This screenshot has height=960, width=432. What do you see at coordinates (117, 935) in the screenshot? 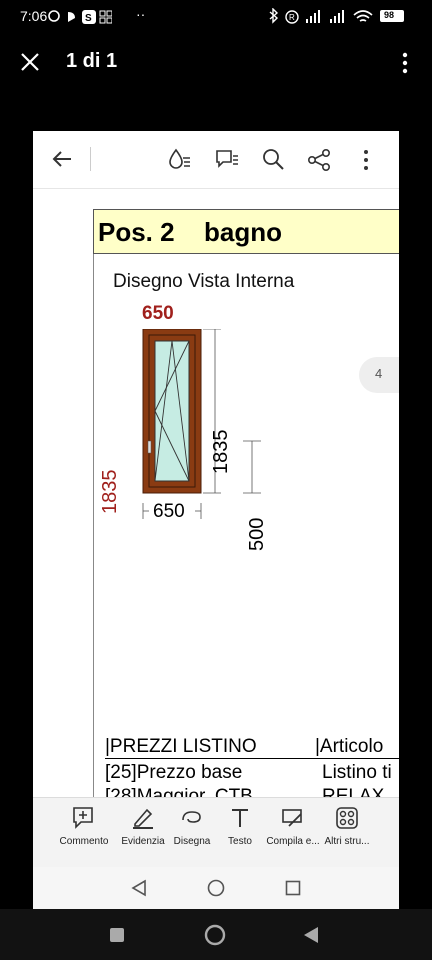
I see `system-recents-icon` at bounding box center [117, 935].